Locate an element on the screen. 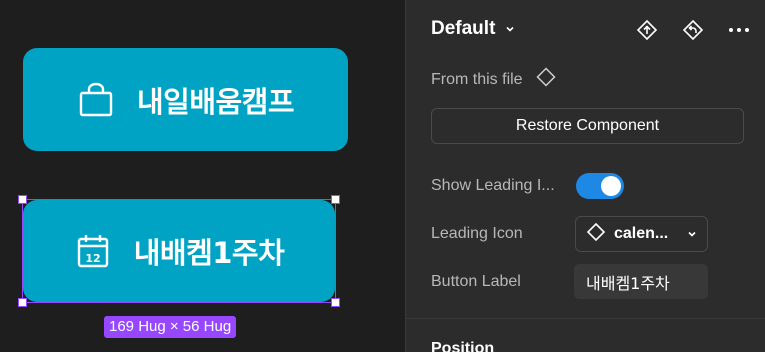  section-divider is located at coordinates (585, 318).